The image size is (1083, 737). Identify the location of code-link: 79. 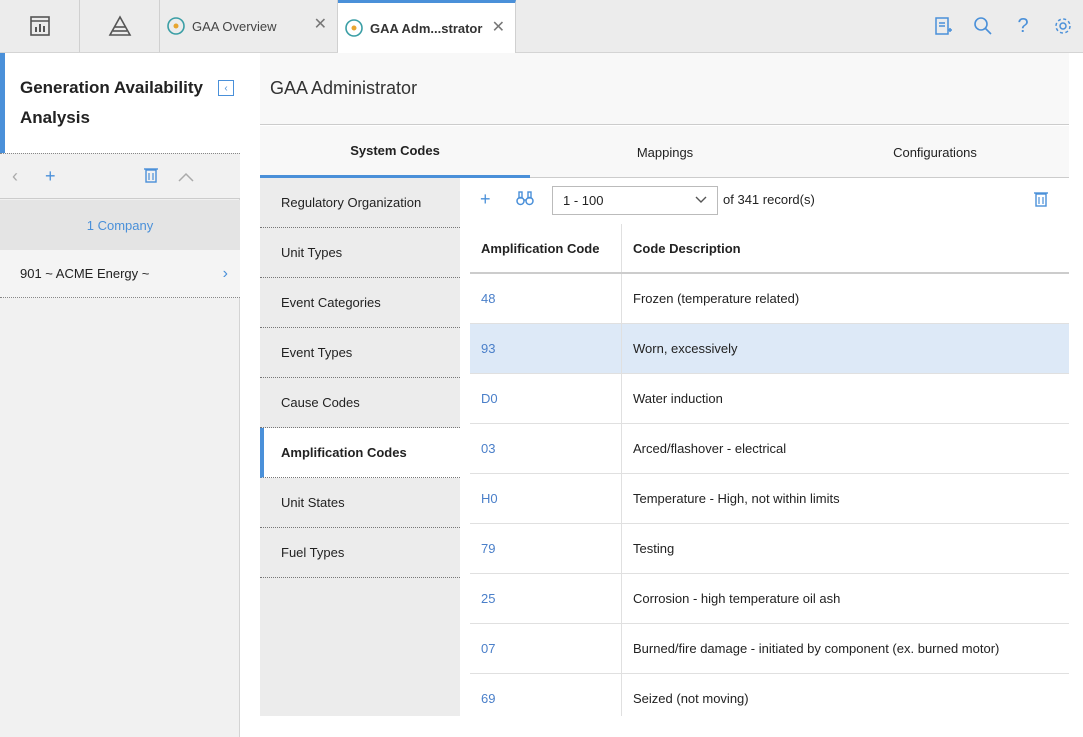
(488, 548).